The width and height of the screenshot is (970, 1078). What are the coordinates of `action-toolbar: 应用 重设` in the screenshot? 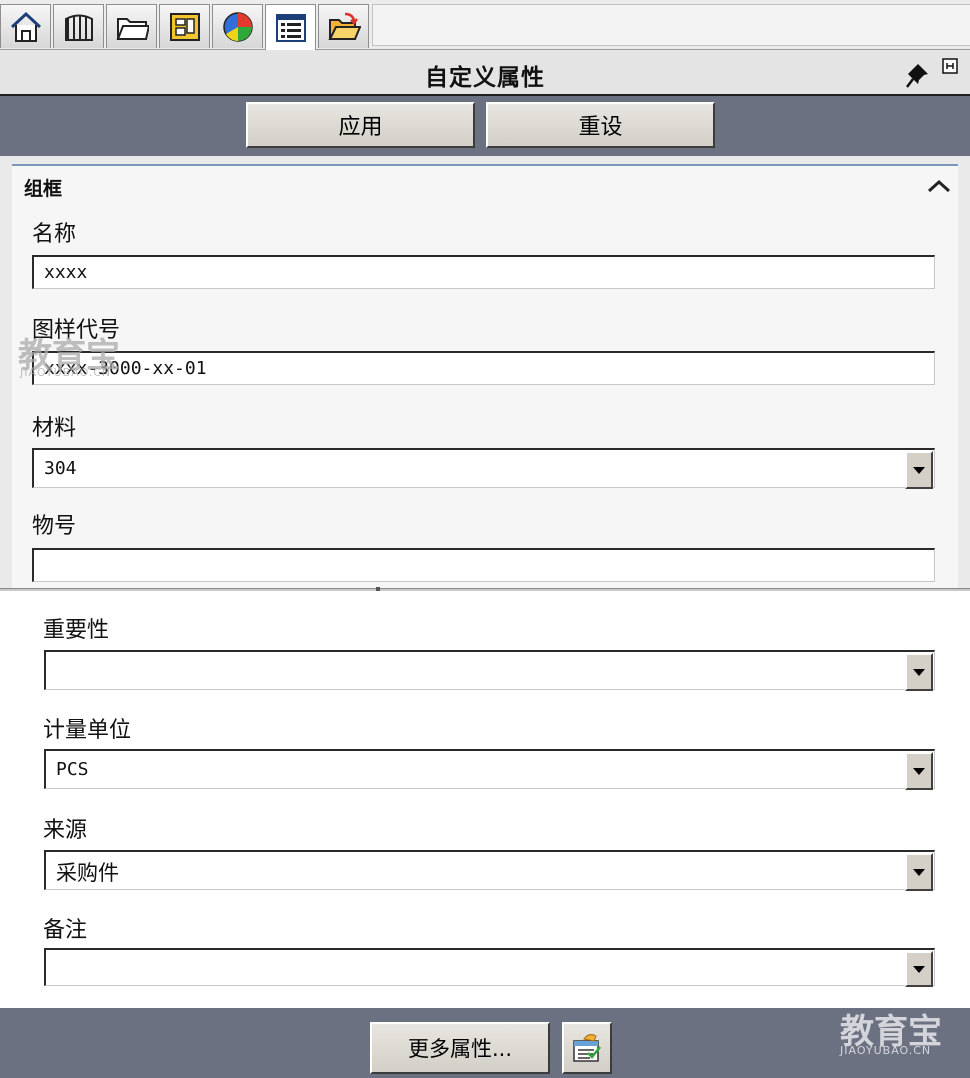 It's located at (485, 126).